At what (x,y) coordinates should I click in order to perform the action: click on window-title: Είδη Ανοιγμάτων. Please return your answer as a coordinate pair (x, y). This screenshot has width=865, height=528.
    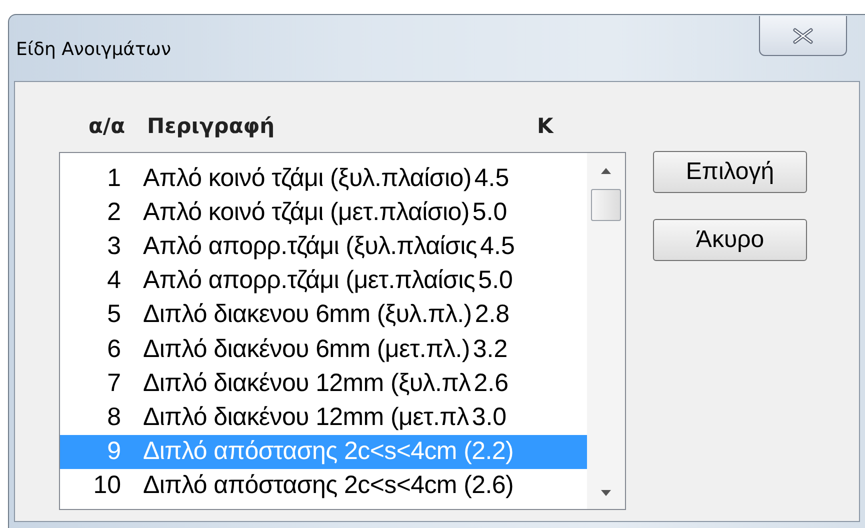
    Looking at the image, I should click on (94, 49).